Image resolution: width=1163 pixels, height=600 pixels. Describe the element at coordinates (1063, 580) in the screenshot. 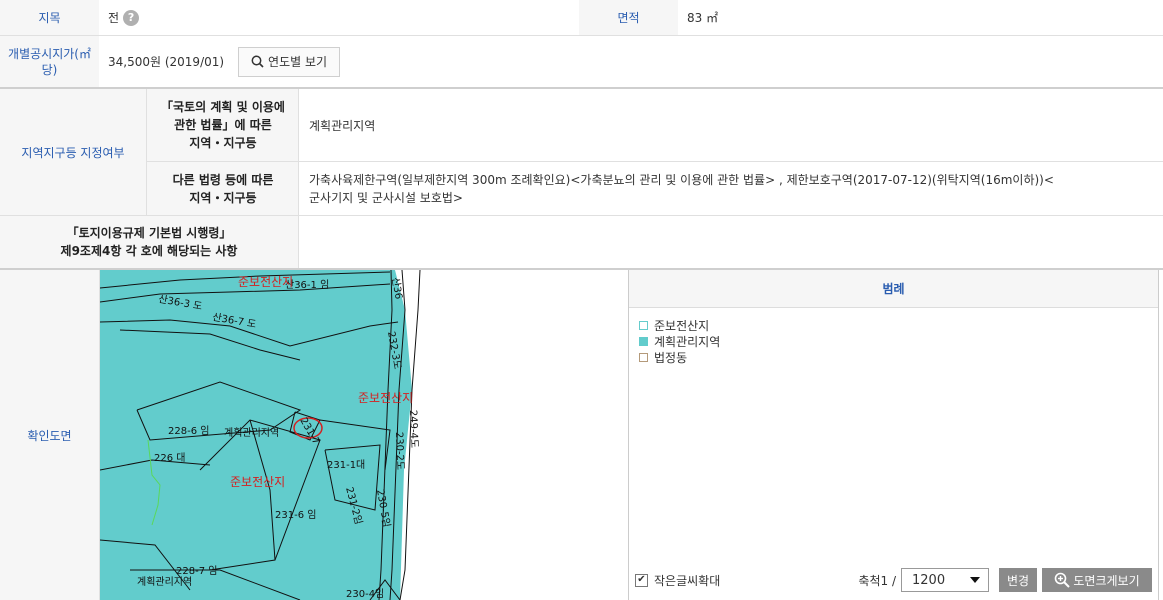

I see `zoom-in-icon` at that location.